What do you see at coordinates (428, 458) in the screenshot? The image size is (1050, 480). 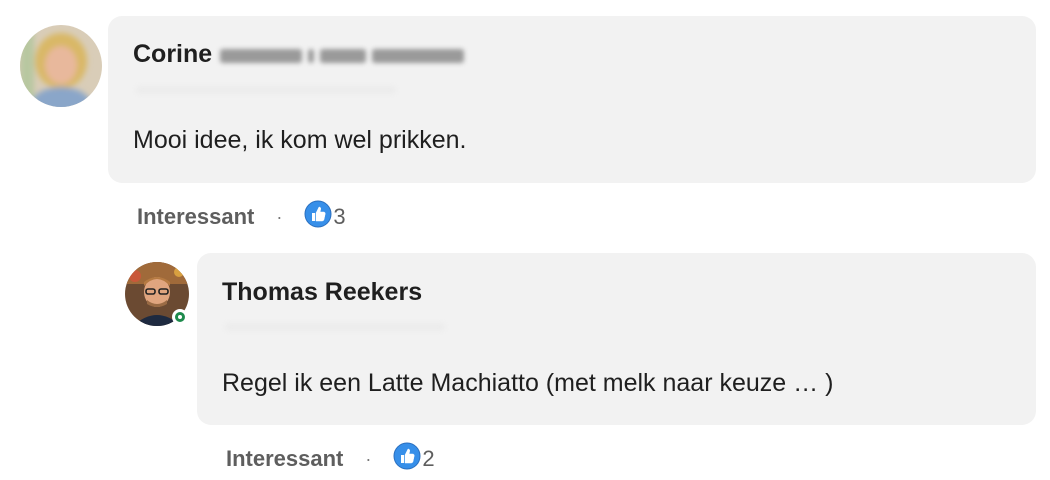 I see `reaction-count: 2` at bounding box center [428, 458].